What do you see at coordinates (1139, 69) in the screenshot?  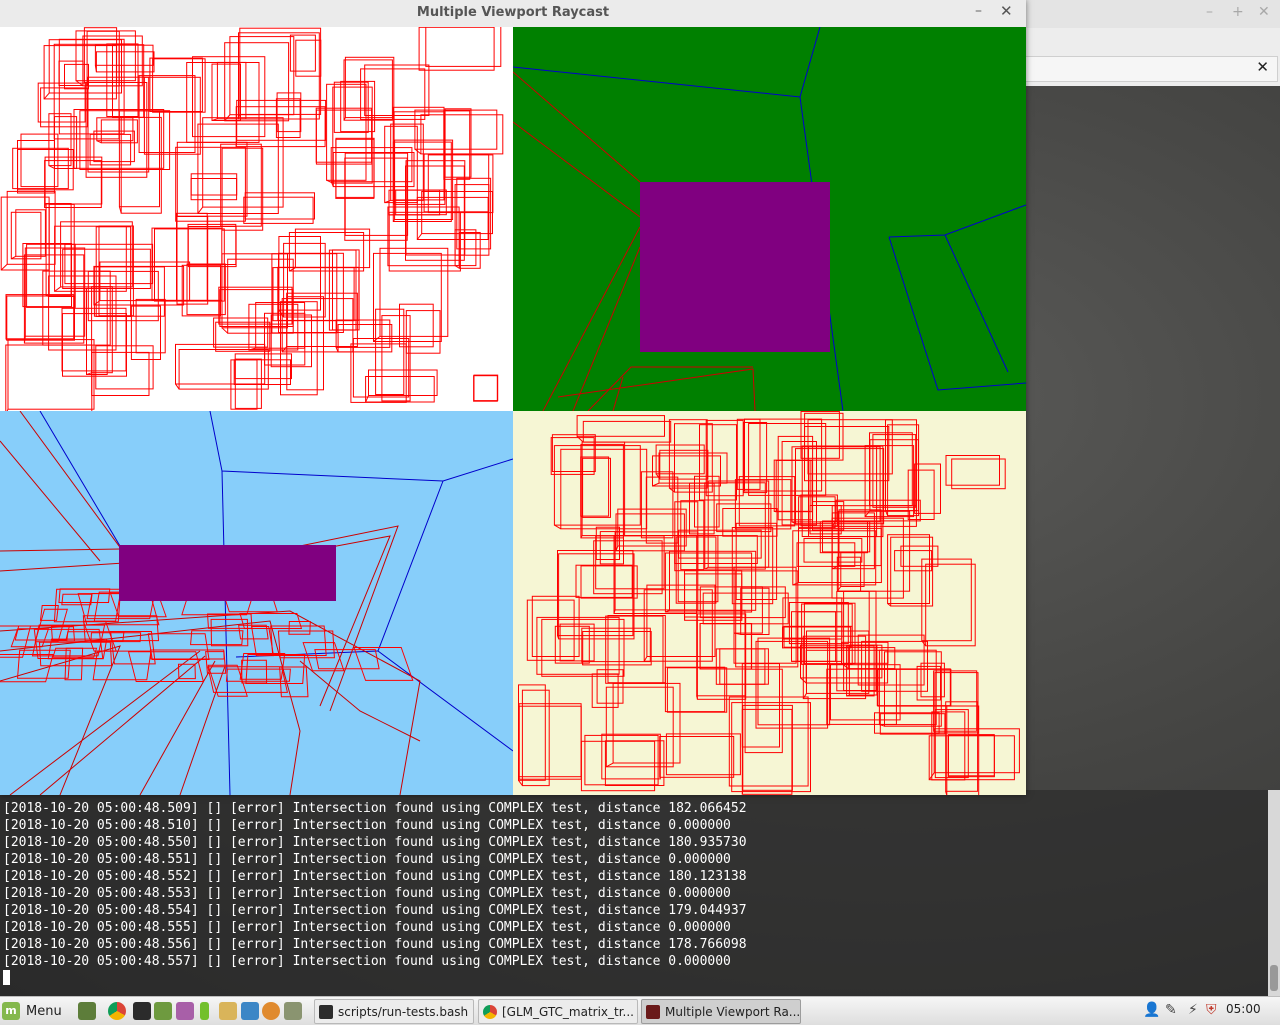 I see `background-tab-strip: ✕` at bounding box center [1139, 69].